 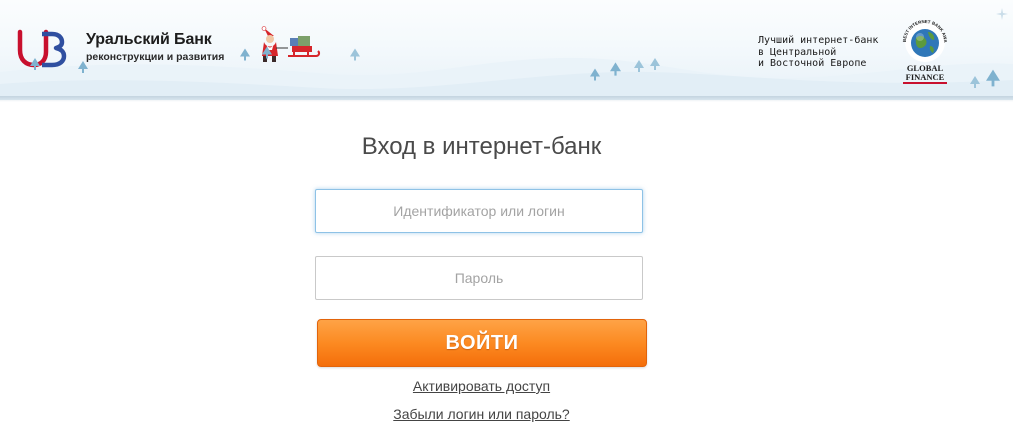 I want to click on login-input, so click(x=479, y=211).